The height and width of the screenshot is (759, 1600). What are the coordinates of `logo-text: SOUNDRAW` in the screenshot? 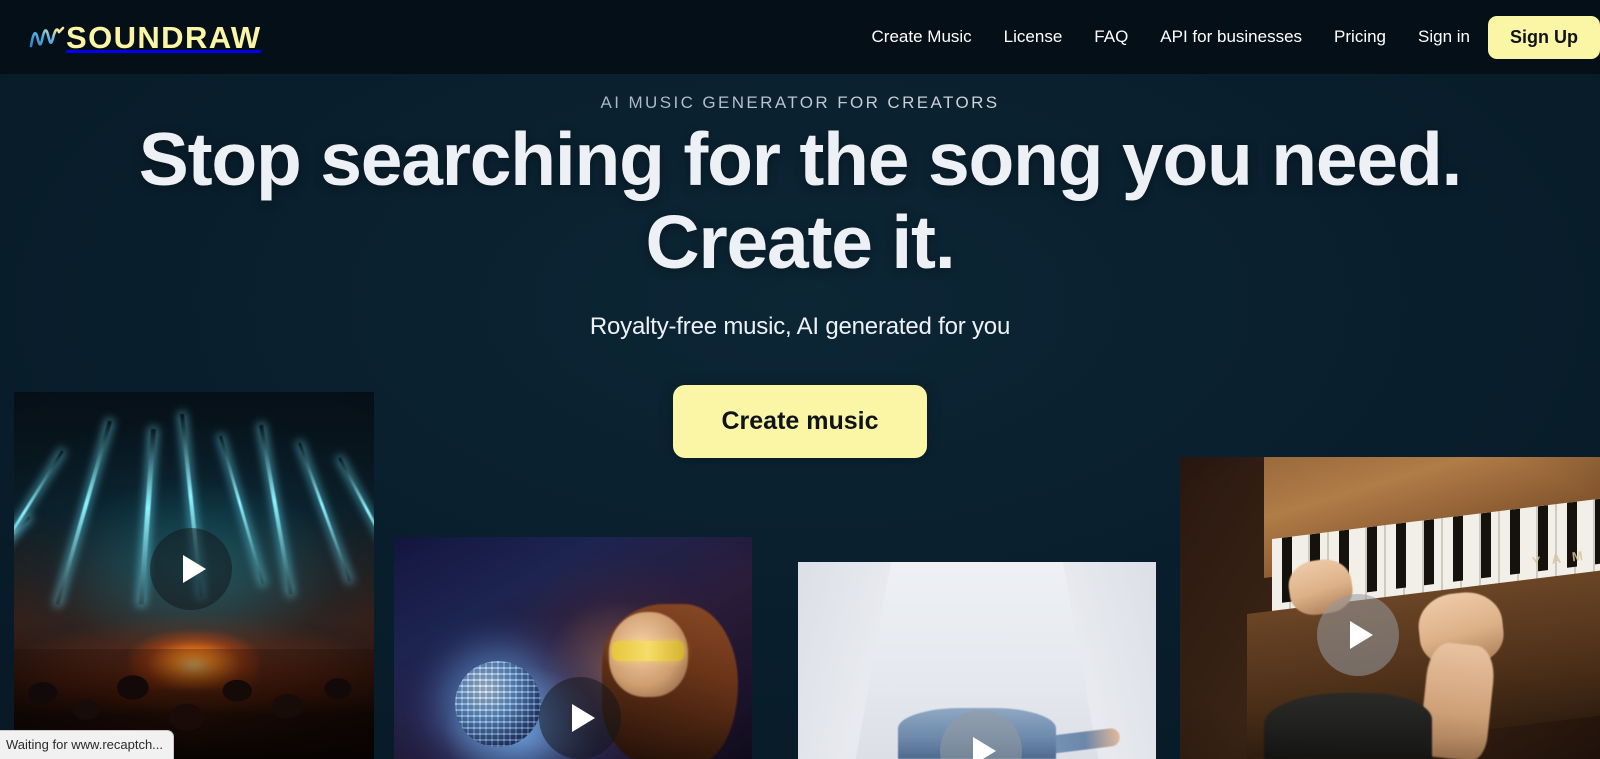 It's located at (164, 37).